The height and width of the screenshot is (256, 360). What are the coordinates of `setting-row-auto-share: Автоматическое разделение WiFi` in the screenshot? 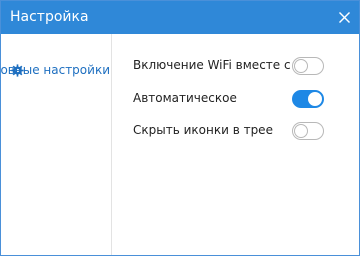 It's located at (233, 101).